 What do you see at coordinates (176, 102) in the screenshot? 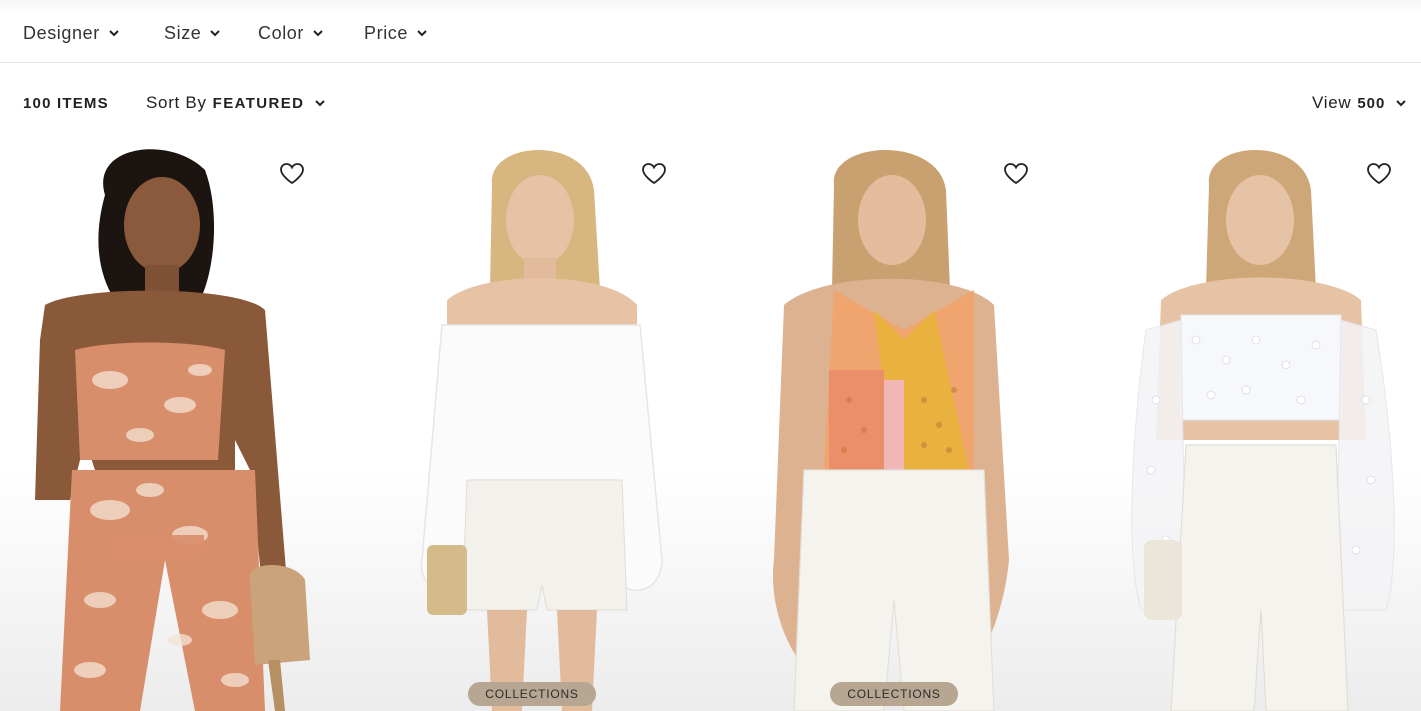
I see `sort-prefix: Sort By` at bounding box center [176, 102].